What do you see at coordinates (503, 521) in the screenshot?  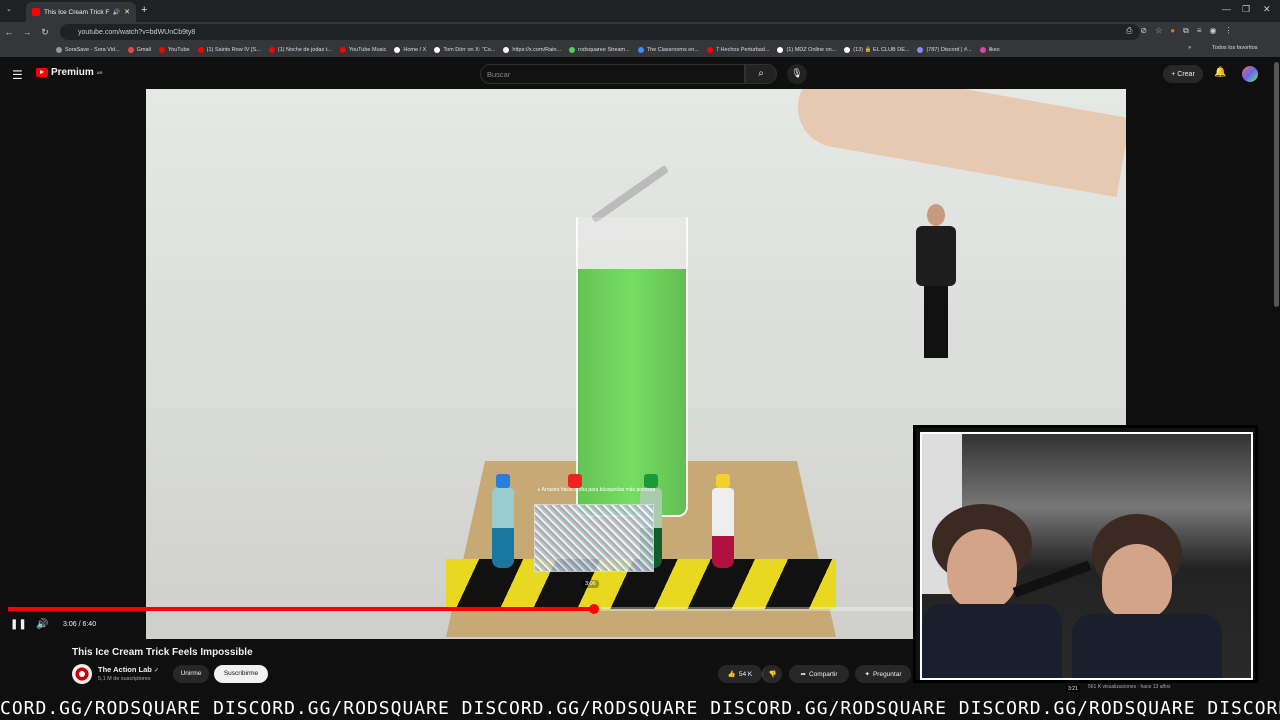 I see `video-bottle-blue` at bounding box center [503, 521].